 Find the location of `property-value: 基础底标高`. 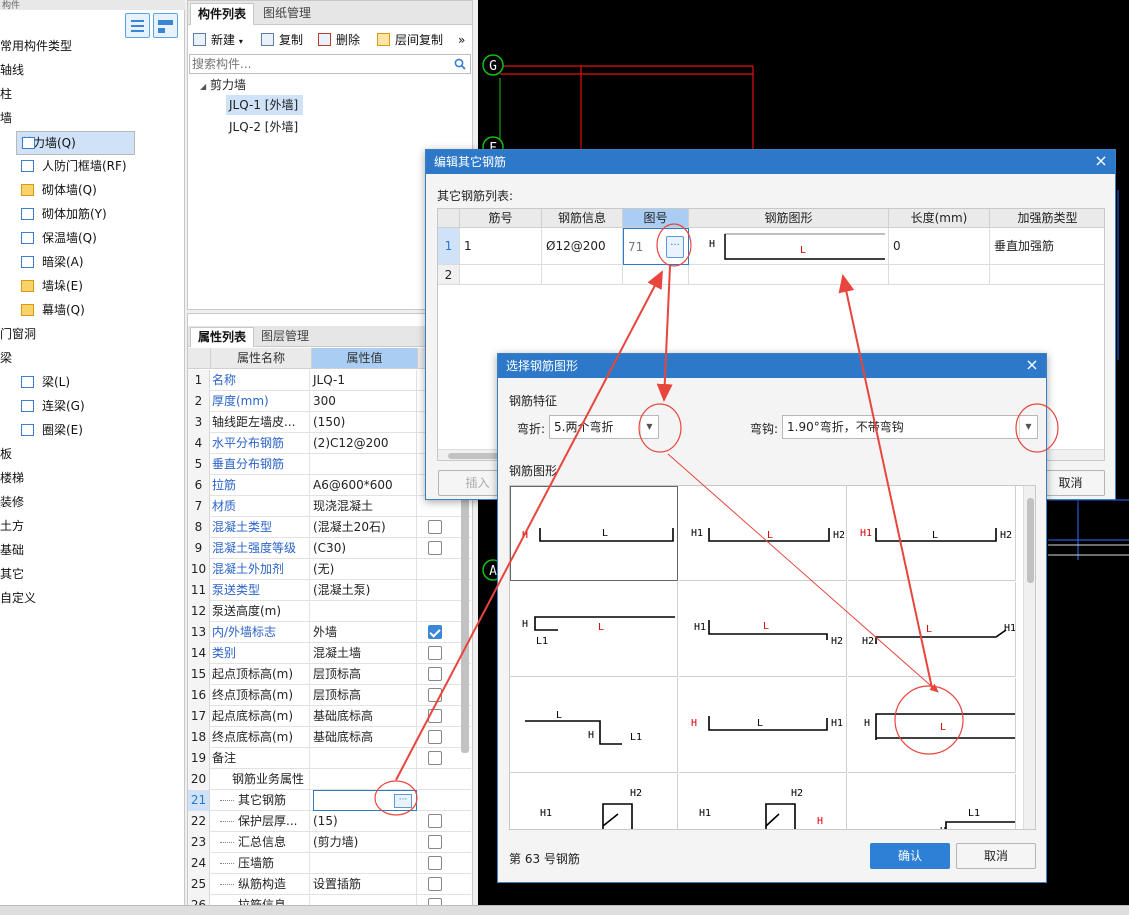

property-value: 基础底标高 is located at coordinates (365, 716).